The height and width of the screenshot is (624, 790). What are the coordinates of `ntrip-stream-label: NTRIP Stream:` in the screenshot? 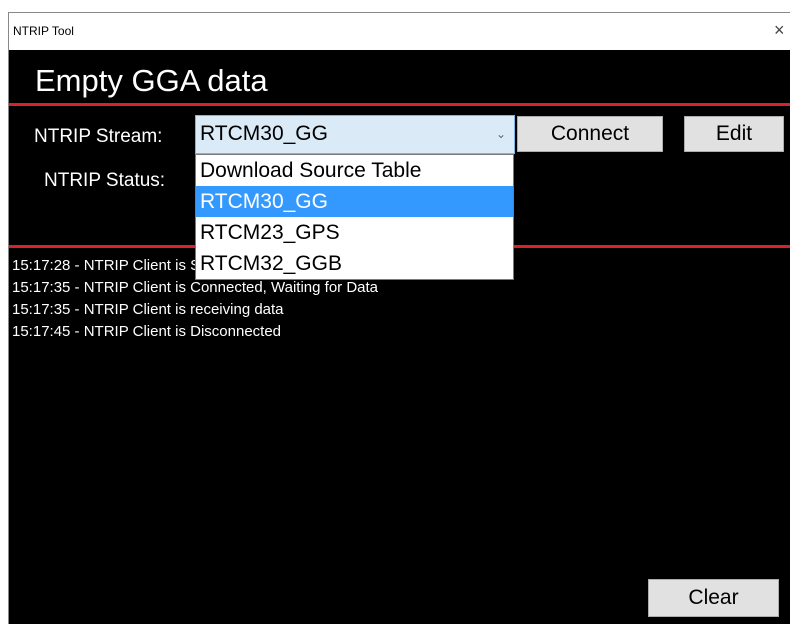 It's located at (98, 136).